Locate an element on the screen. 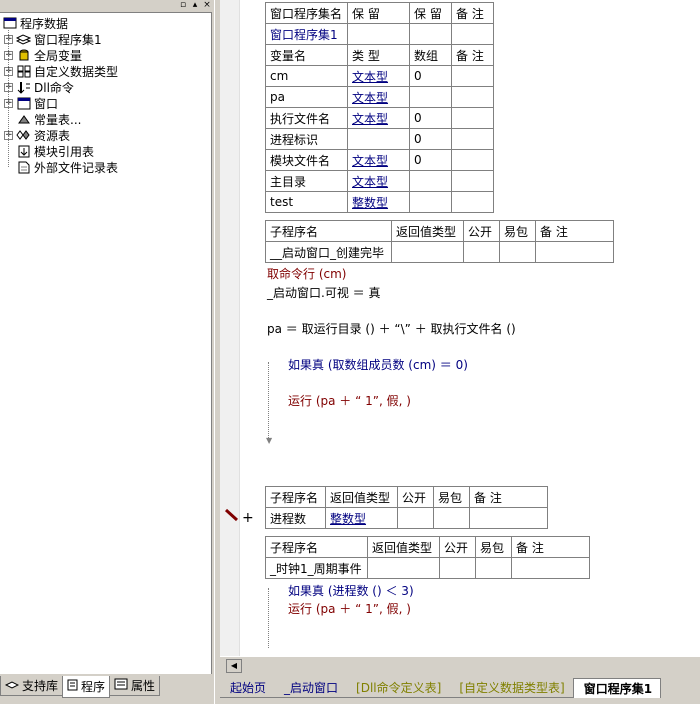 The image size is (700, 704). tree-item-datatype: + 自定义数据类型 is located at coordinates (61, 71).